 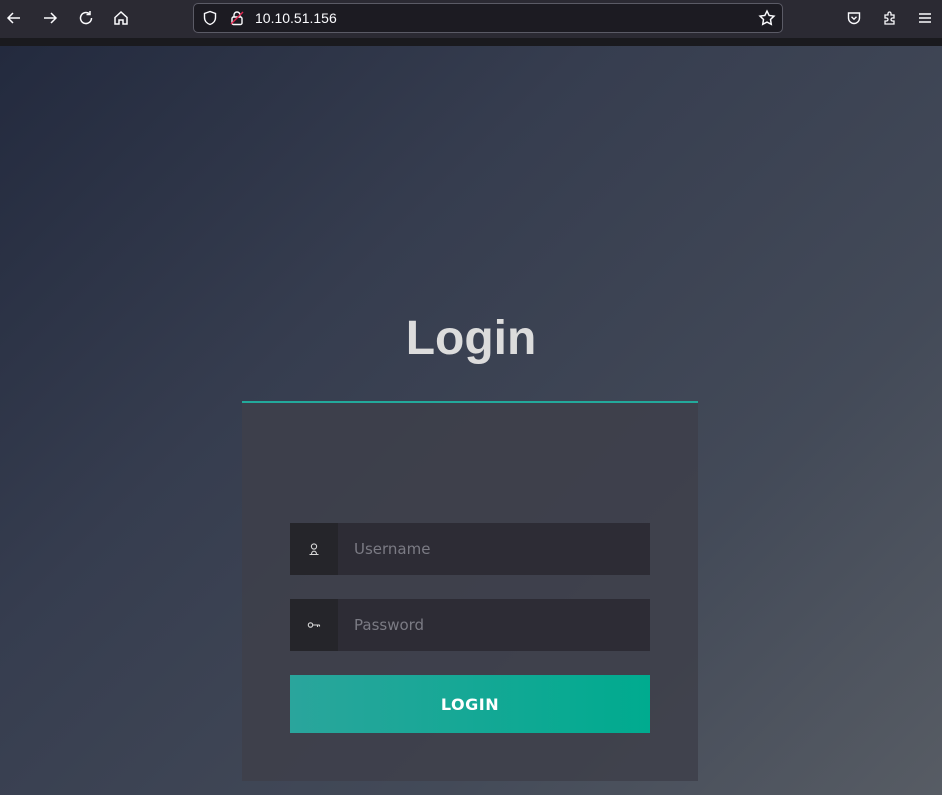 I want to click on url-bar: 10.10.51.156, so click(x=488, y=18).